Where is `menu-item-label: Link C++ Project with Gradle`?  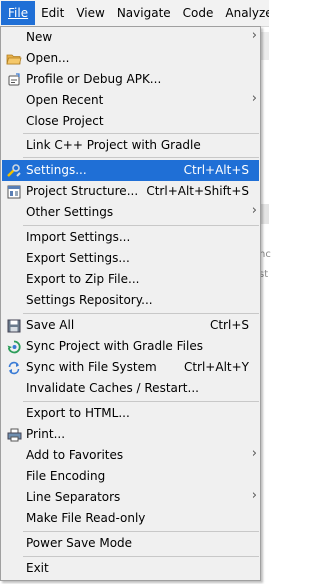
menu-item-label: Link C++ Project with Gradle is located at coordinates (113, 145).